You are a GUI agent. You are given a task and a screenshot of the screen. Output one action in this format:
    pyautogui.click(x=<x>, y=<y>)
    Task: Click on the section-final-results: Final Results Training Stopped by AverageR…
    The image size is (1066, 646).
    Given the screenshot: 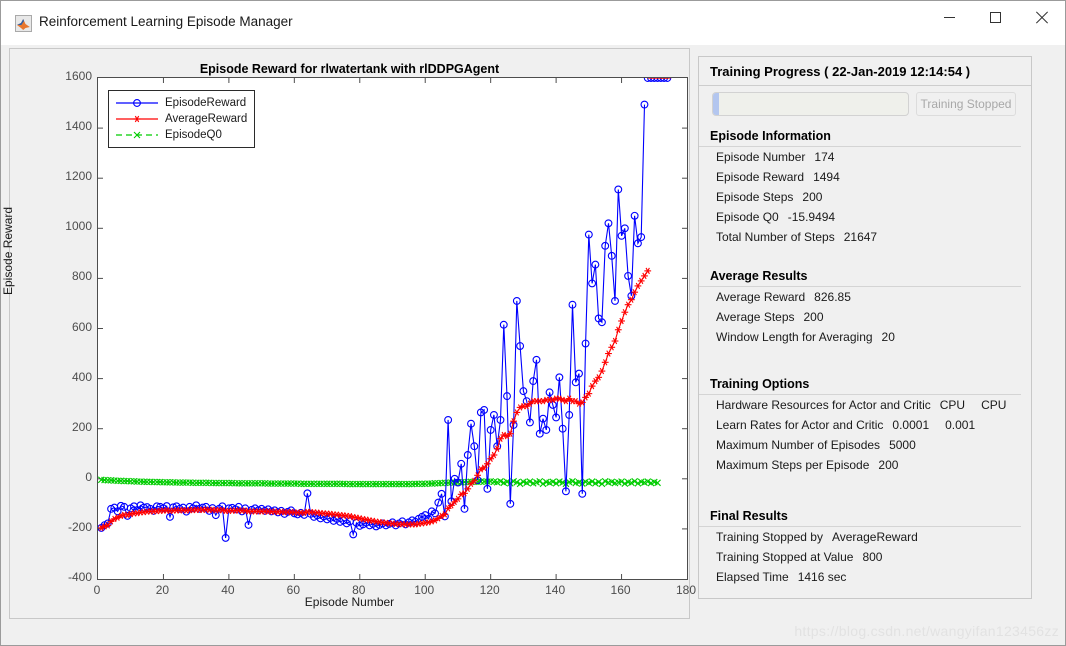 What is the action you would take?
    pyautogui.click(x=865, y=548)
    